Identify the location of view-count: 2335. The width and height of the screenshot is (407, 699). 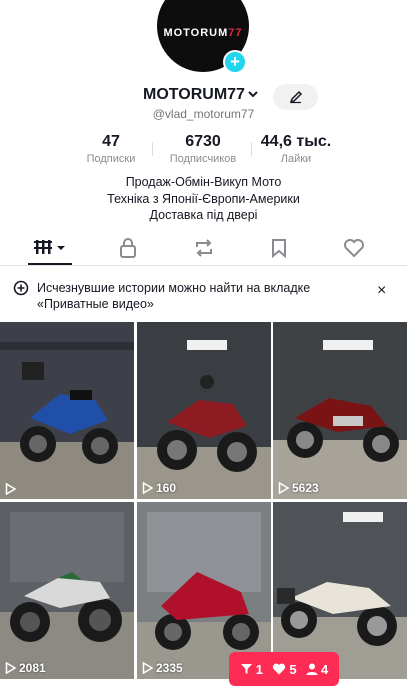
(162, 668).